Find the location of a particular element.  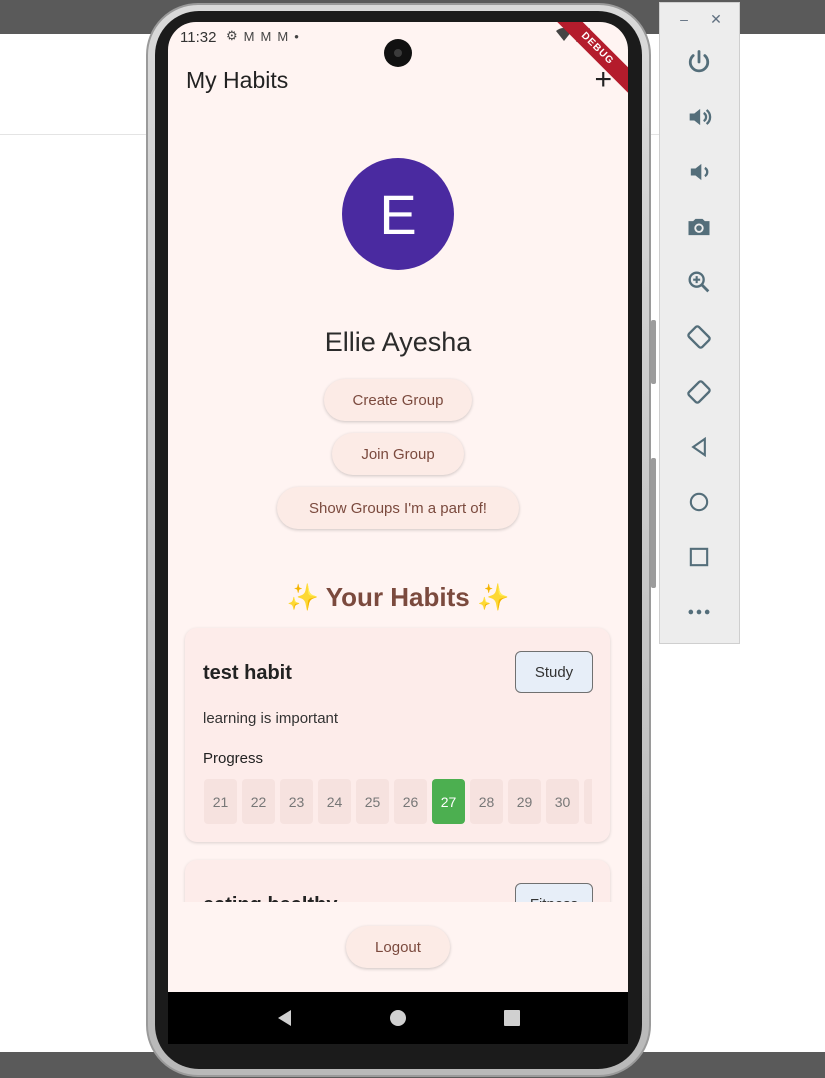

progress-day: 28 is located at coordinates (486, 801).